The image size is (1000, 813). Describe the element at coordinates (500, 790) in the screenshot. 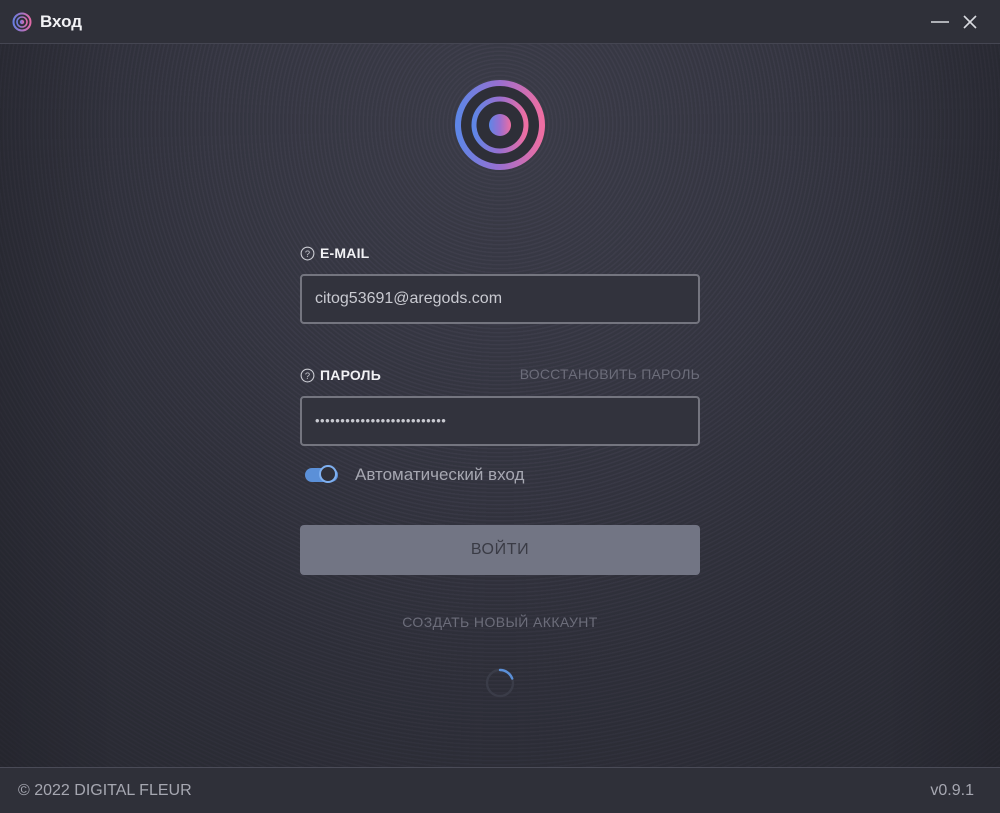

I see `footer: © 2022 DIGITAL FLEUR v0.9.1` at that location.